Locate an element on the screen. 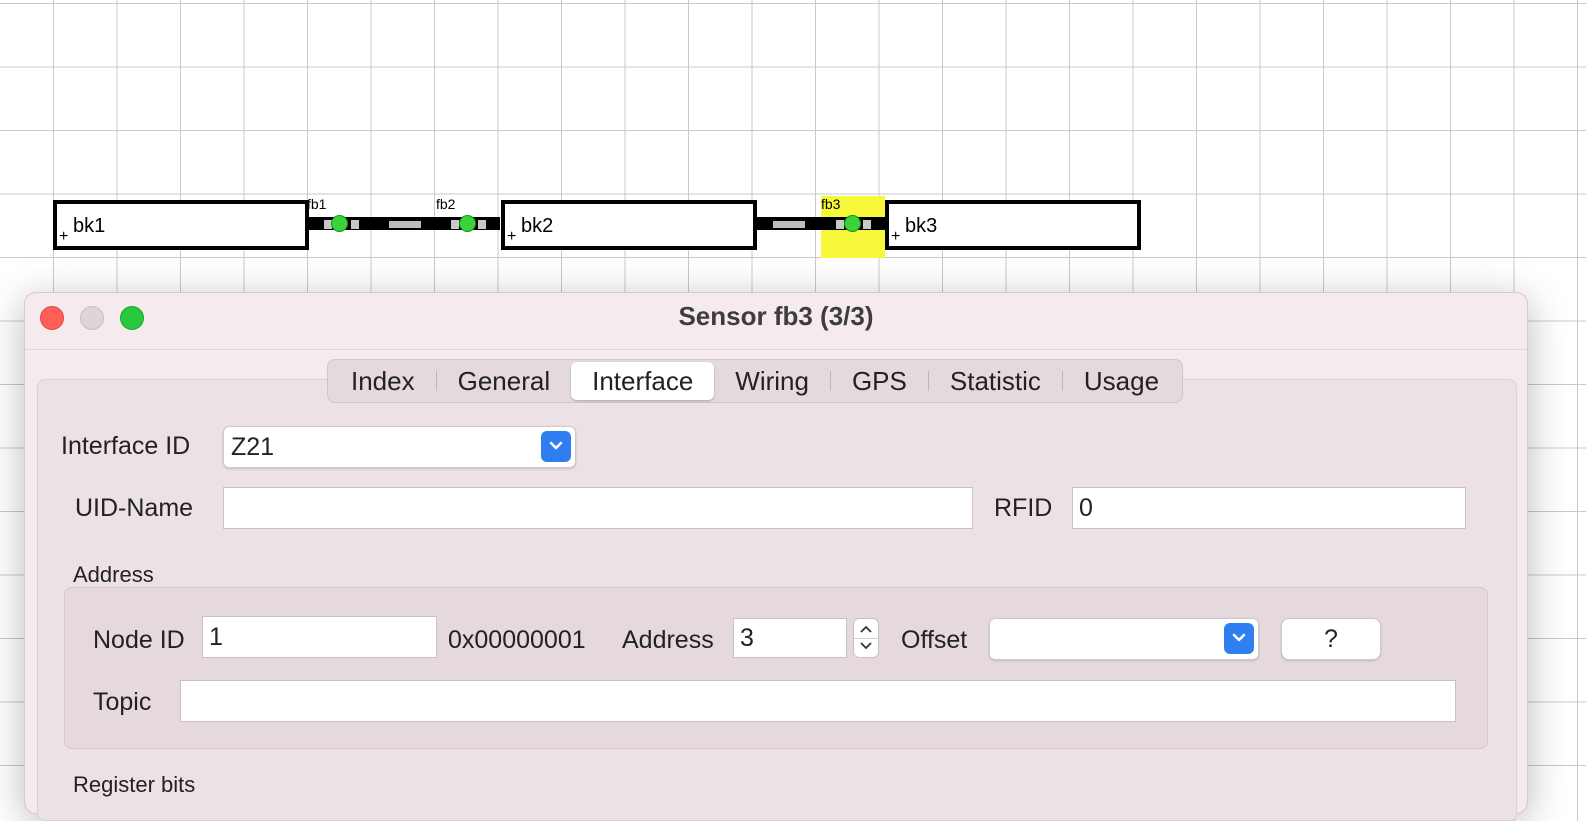 This screenshot has width=1586, height=821. node-id-hex: 0x00000001 is located at coordinates (517, 640).